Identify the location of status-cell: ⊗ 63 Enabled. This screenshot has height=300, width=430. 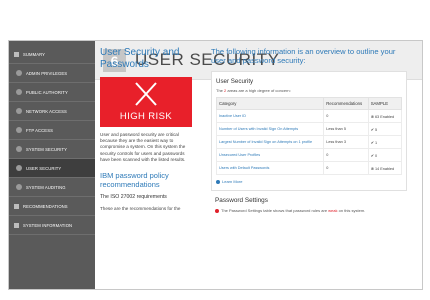
(385, 116).